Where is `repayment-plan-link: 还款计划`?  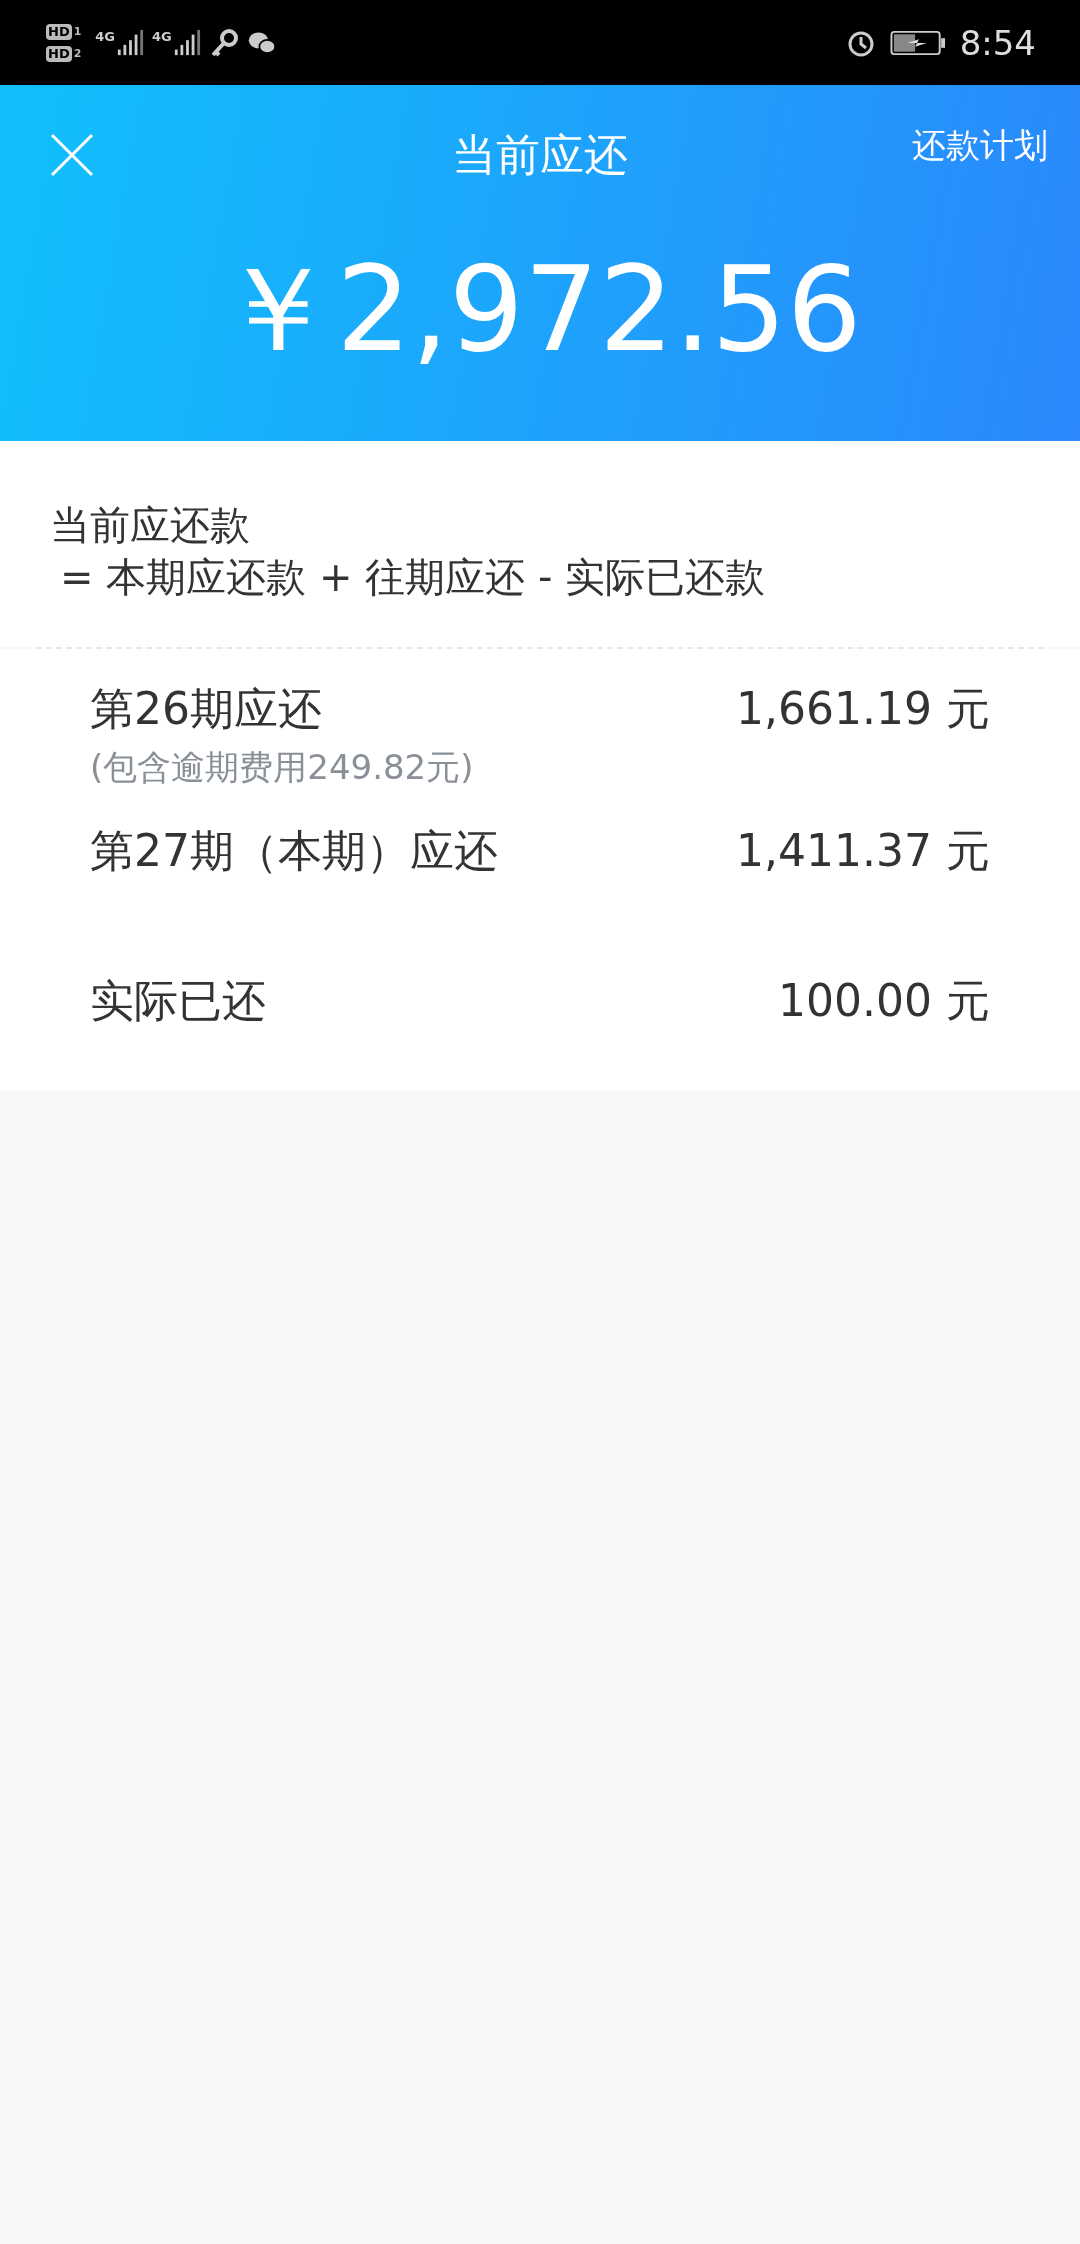
repayment-plan-link: 还款计划 is located at coordinates (980, 146).